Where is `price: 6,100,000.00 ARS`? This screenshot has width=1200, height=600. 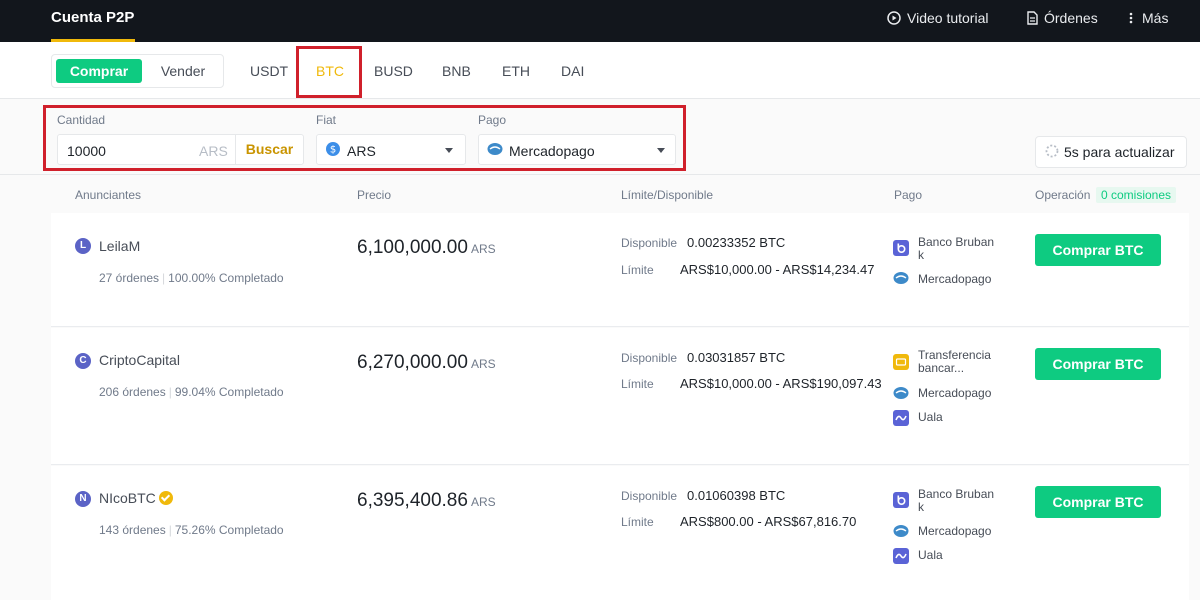
price: 6,100,000.00 ARS is located at coordinates (426, 248).